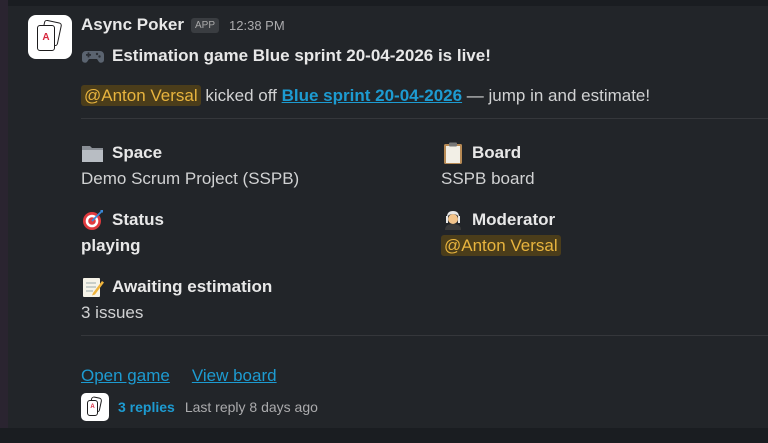 The image size is (768, 443). I want to click on bottom-edge, so click(384, 435).